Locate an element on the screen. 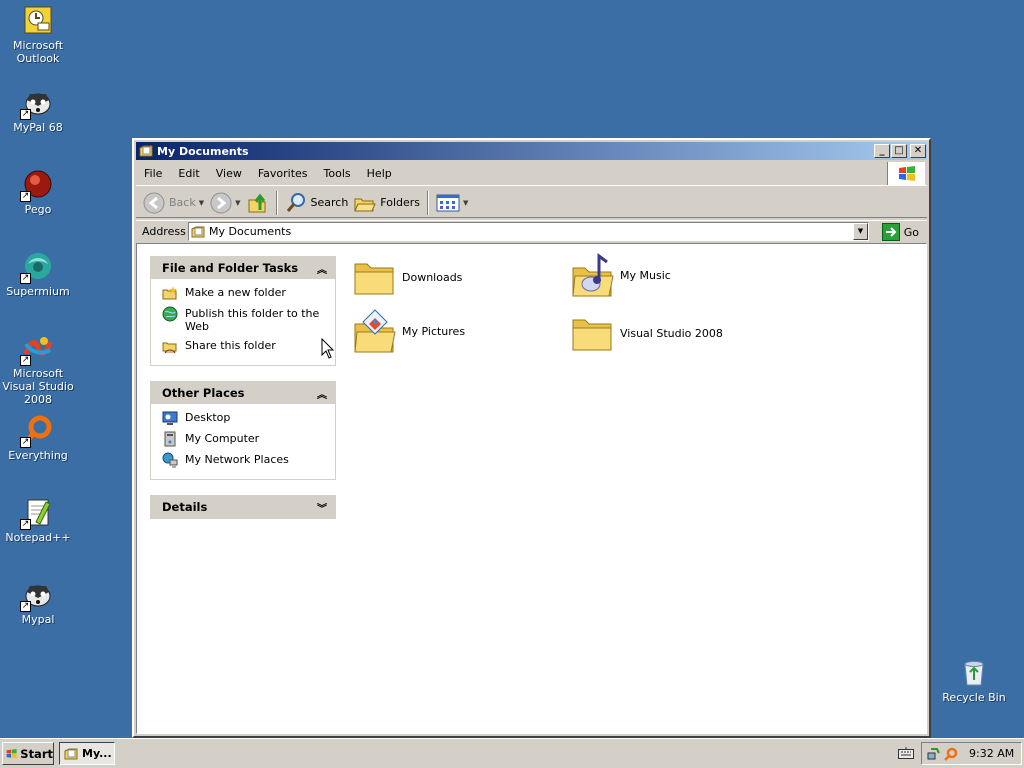 Image resolution: width=1024 pixels, height=768 pixels. pictures-folder-icon is located at coordinates (375, 331).